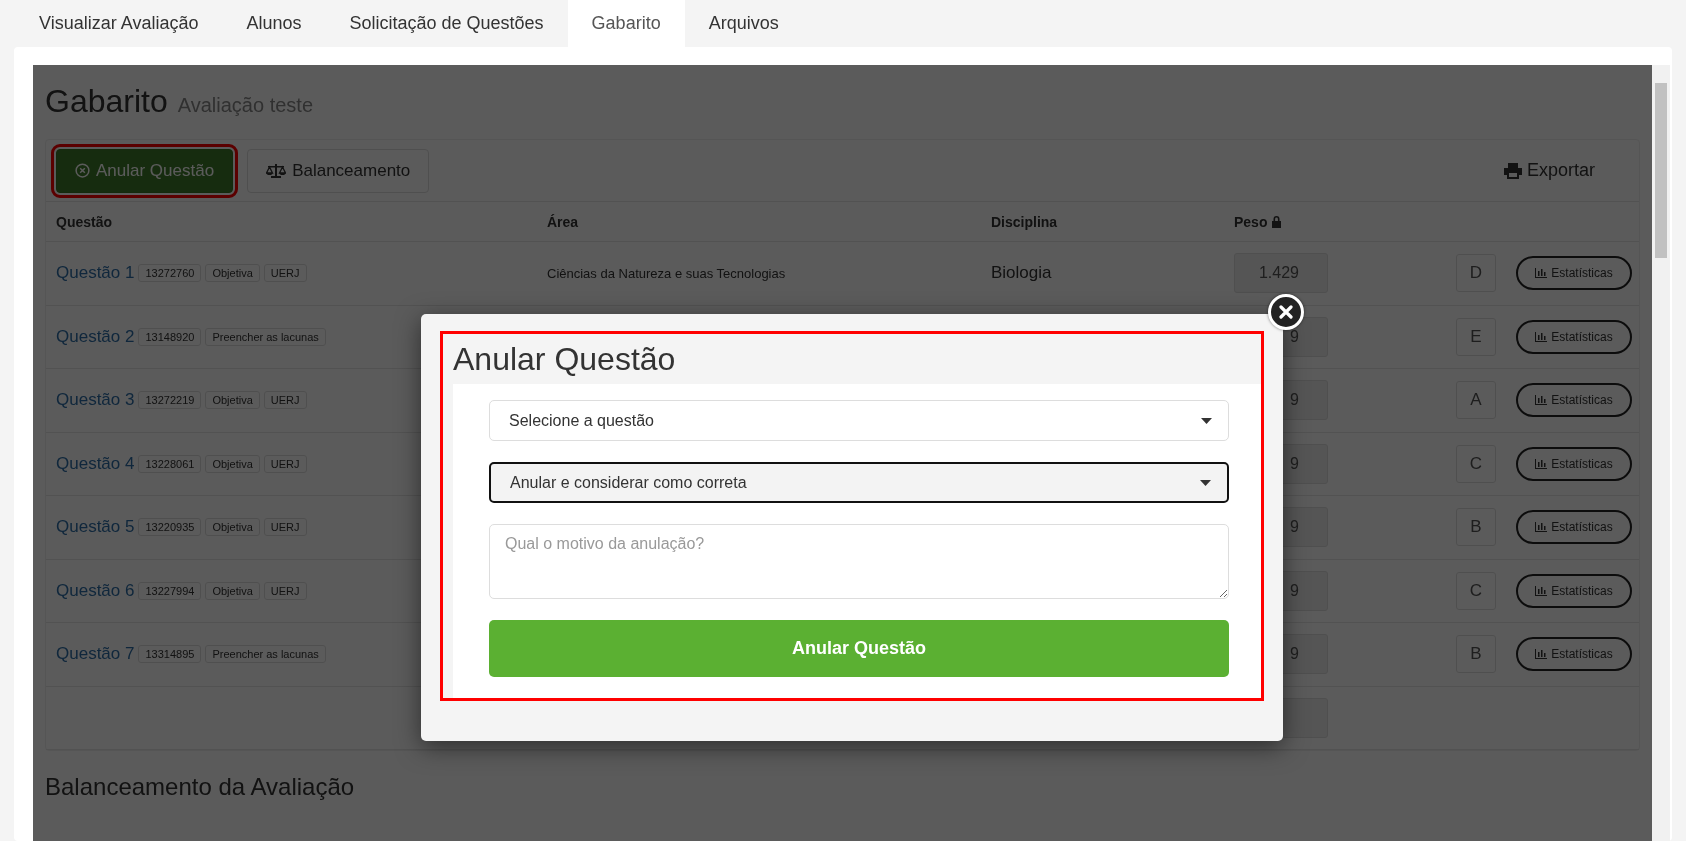  Describe the element at coordinates (1345, 221) in the screenshot. I see `column-header: Peso` at that location.